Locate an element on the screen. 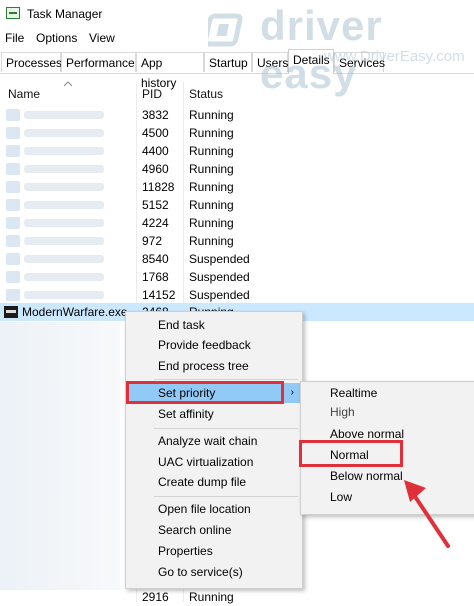  process-pid: 8540 is located at coordinates (155, 259).